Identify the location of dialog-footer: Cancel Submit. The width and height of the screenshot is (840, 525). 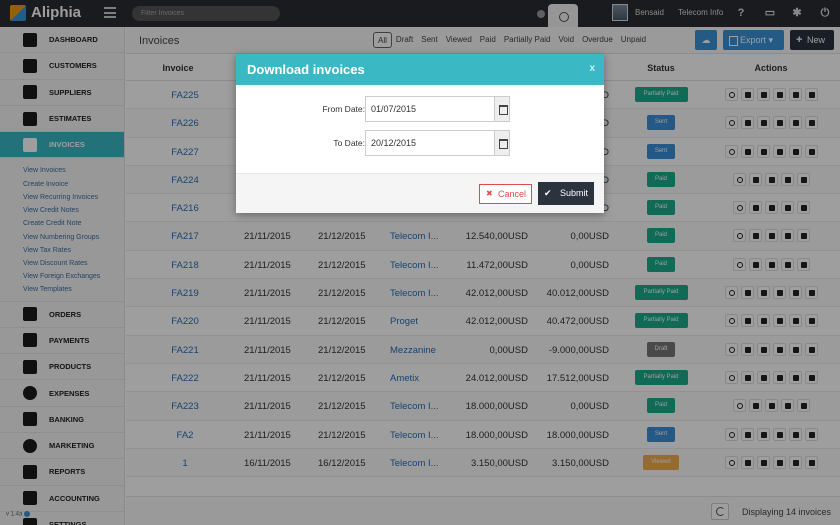
(420, 193).